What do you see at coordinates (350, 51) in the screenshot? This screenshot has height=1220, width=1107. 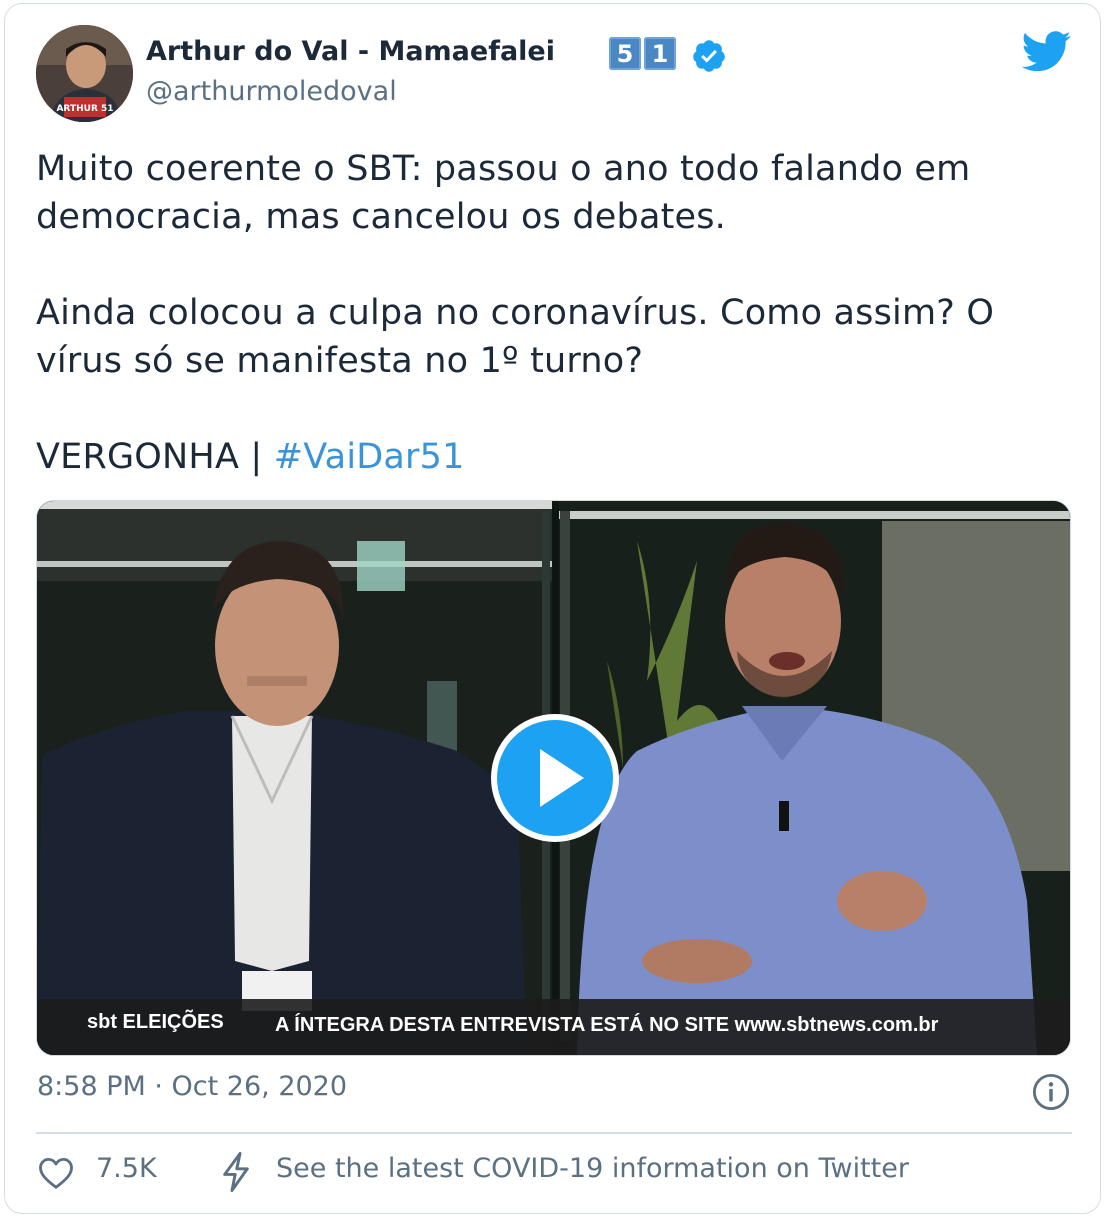 I see `display-name: Arthur do Val - Mamaefalei` at bounding box center [350, 51].